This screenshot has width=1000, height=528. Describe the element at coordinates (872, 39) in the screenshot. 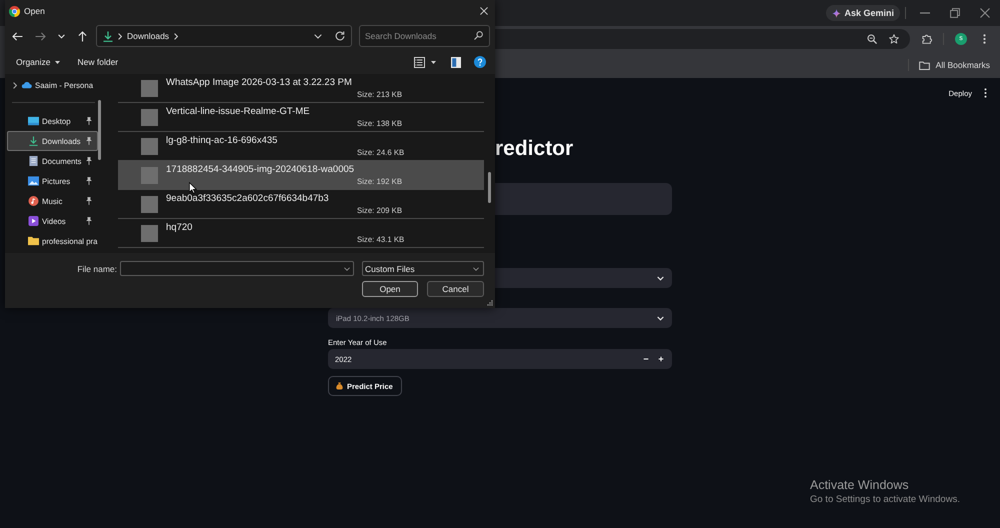

I see `zoom-icon` at that location.